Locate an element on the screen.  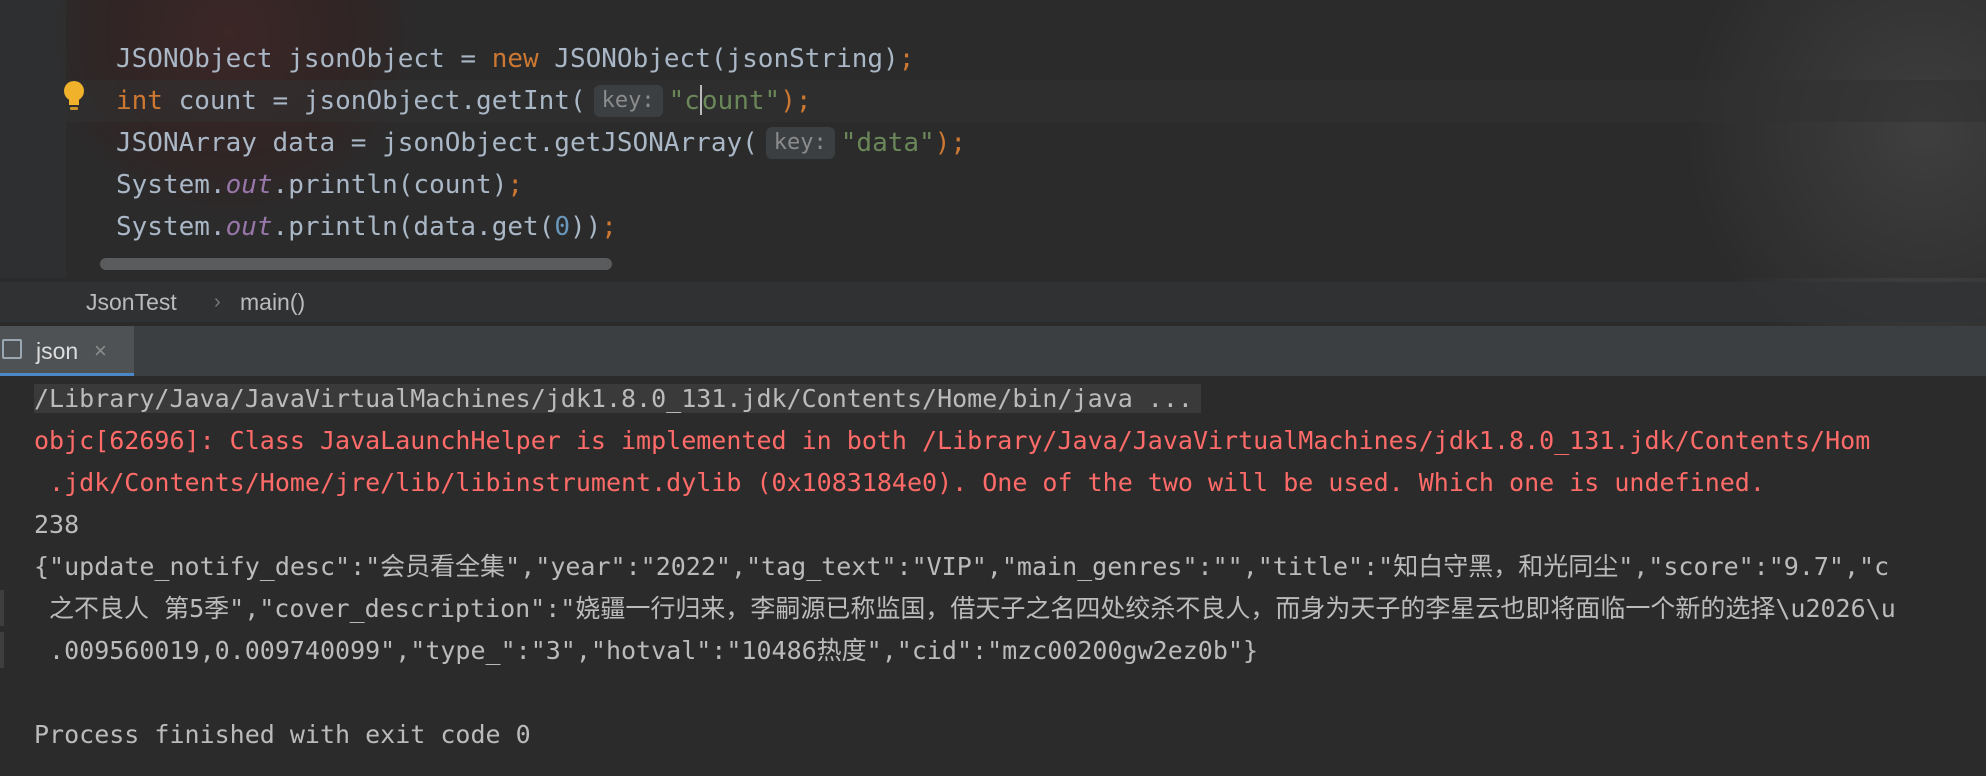
console-line-exit: Process finished with exit code 0 is located at coordinates (282, 734).